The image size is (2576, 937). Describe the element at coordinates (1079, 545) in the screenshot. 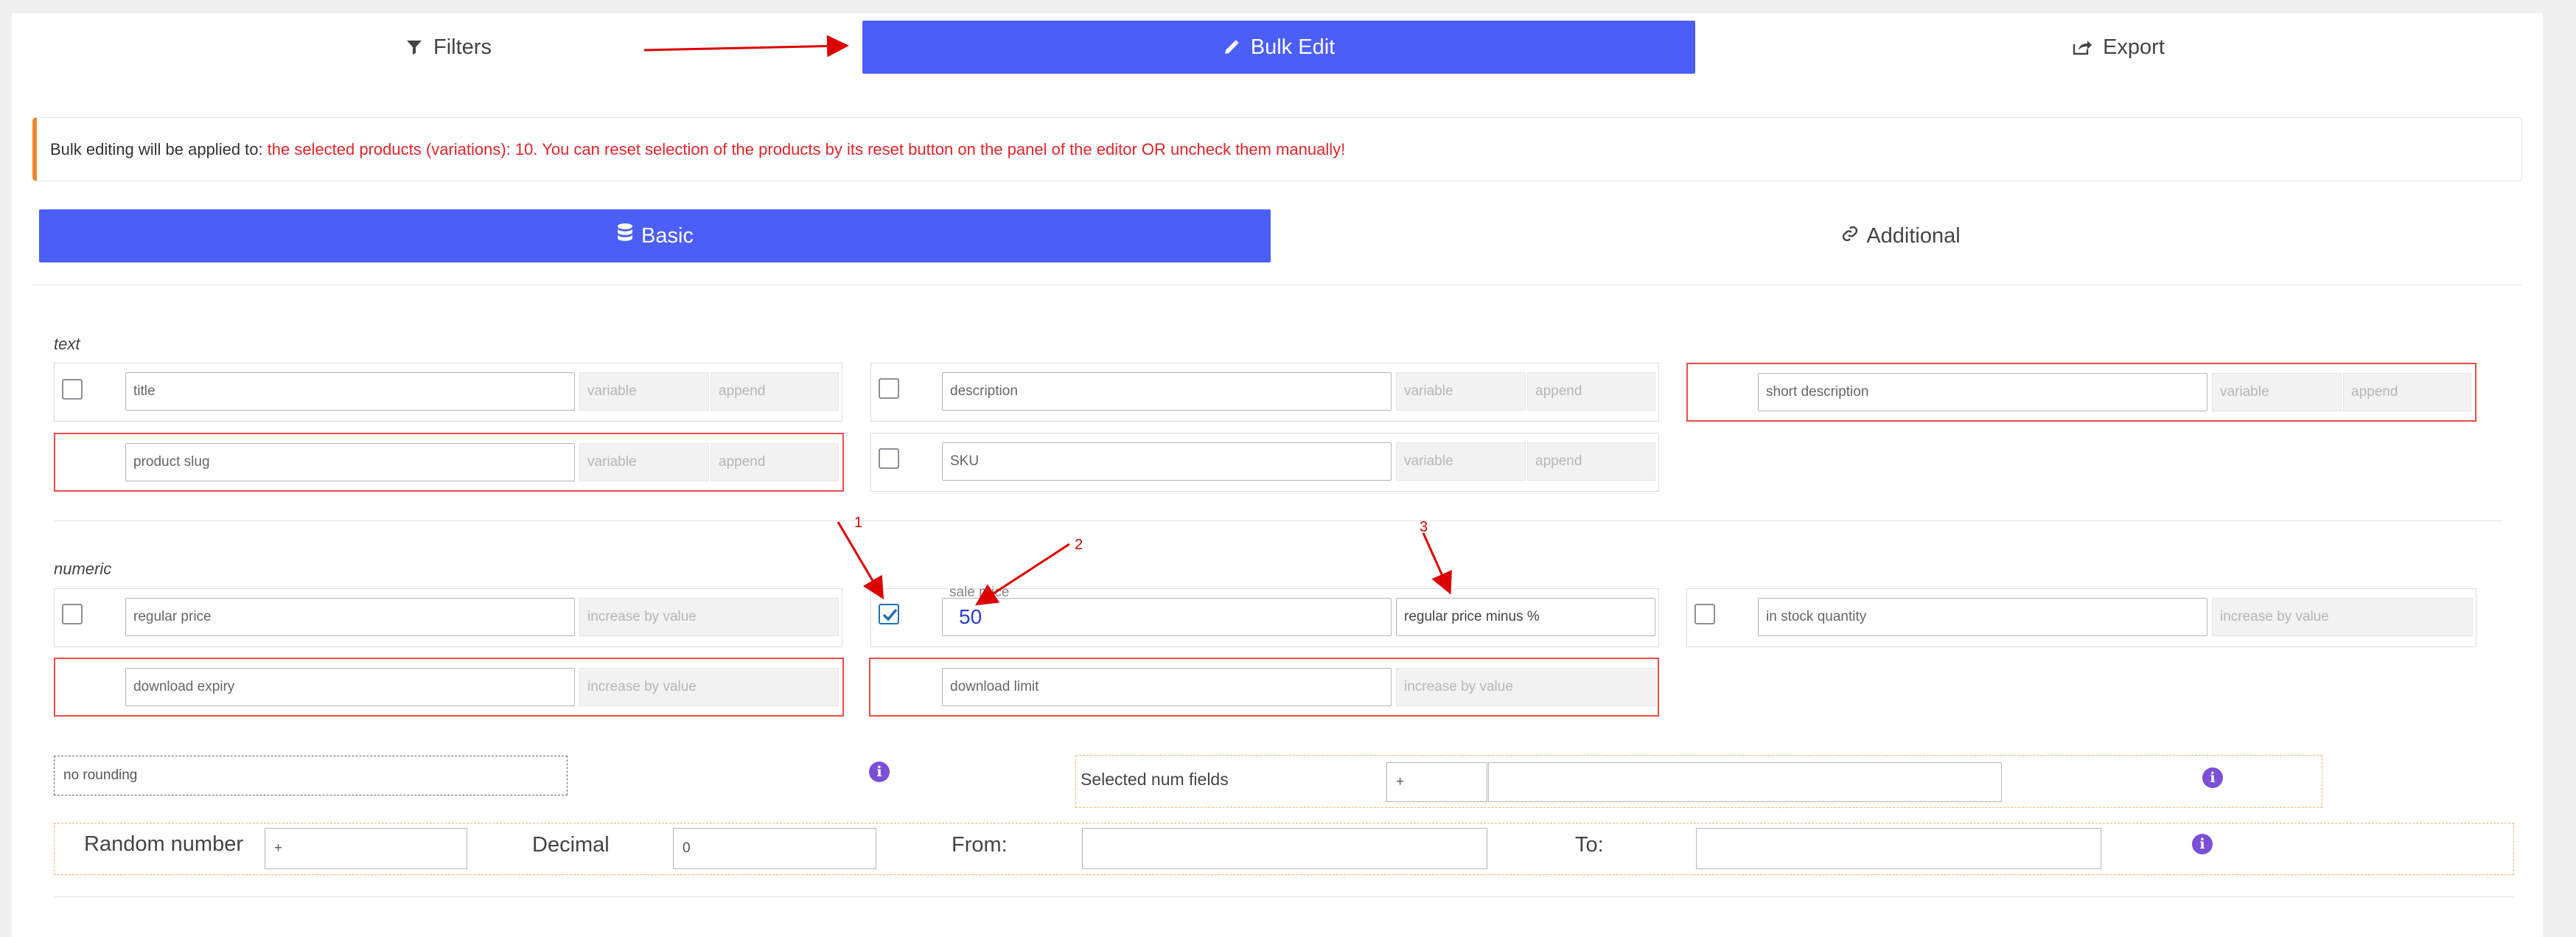

I see `annotation-label-2: 2` at that location.